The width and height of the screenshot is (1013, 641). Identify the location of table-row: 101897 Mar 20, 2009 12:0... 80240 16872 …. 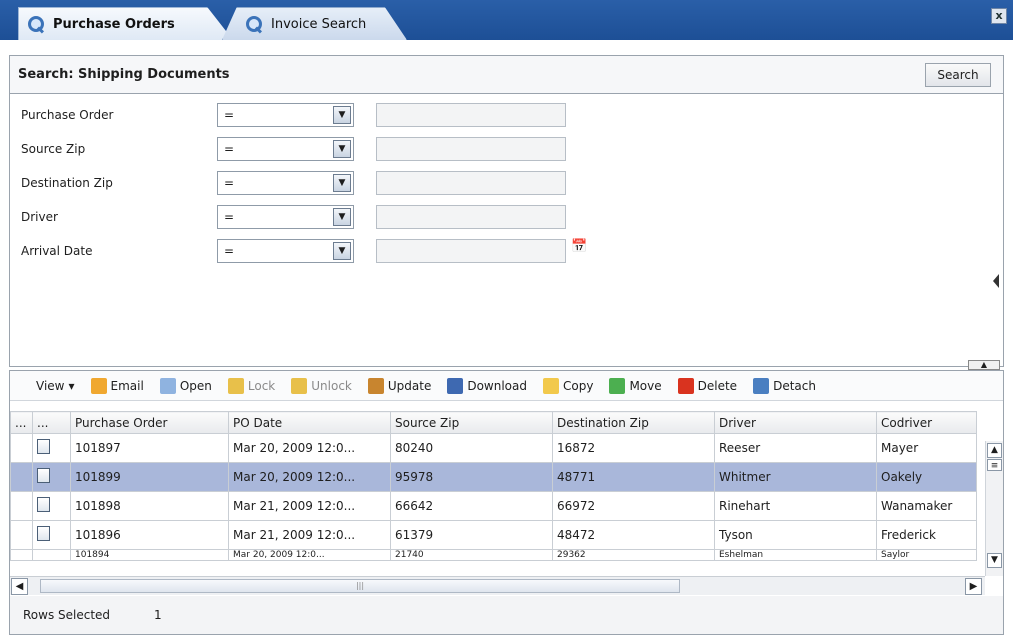
(493, 448).